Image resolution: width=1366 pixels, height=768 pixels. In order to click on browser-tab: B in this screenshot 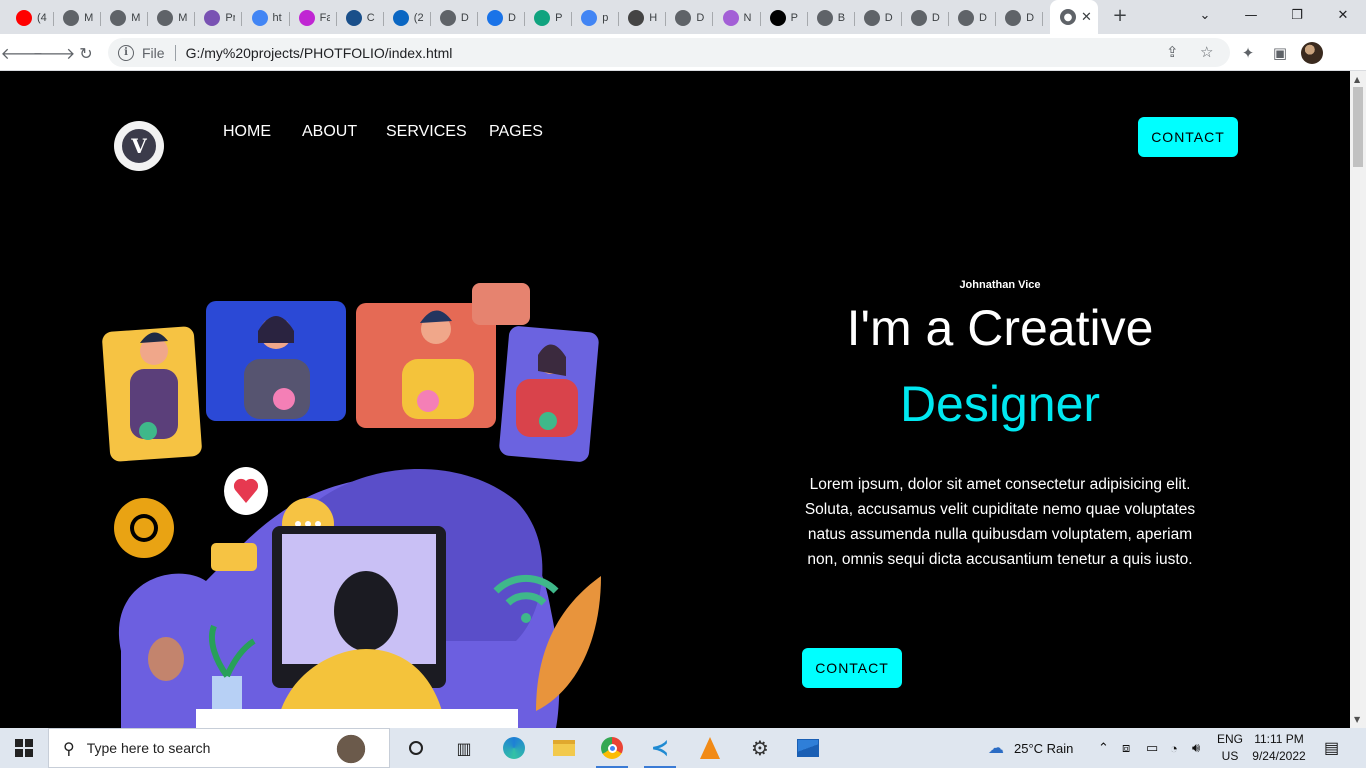, I will do `click(831, 18)`.